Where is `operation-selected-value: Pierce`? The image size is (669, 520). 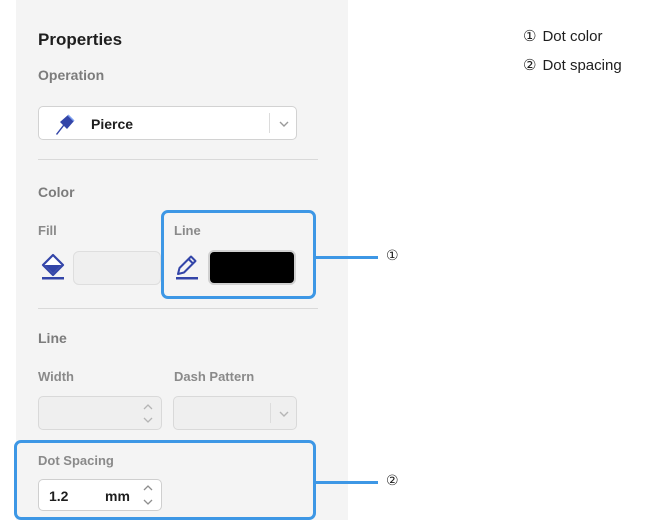 operation-selected-value: Pierce is located at coordinates (112, 124).